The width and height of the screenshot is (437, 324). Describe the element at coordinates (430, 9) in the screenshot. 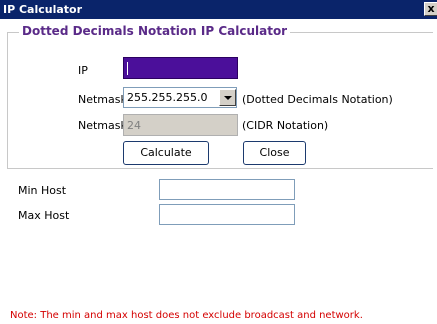

I see `close-icon: x` at that location.